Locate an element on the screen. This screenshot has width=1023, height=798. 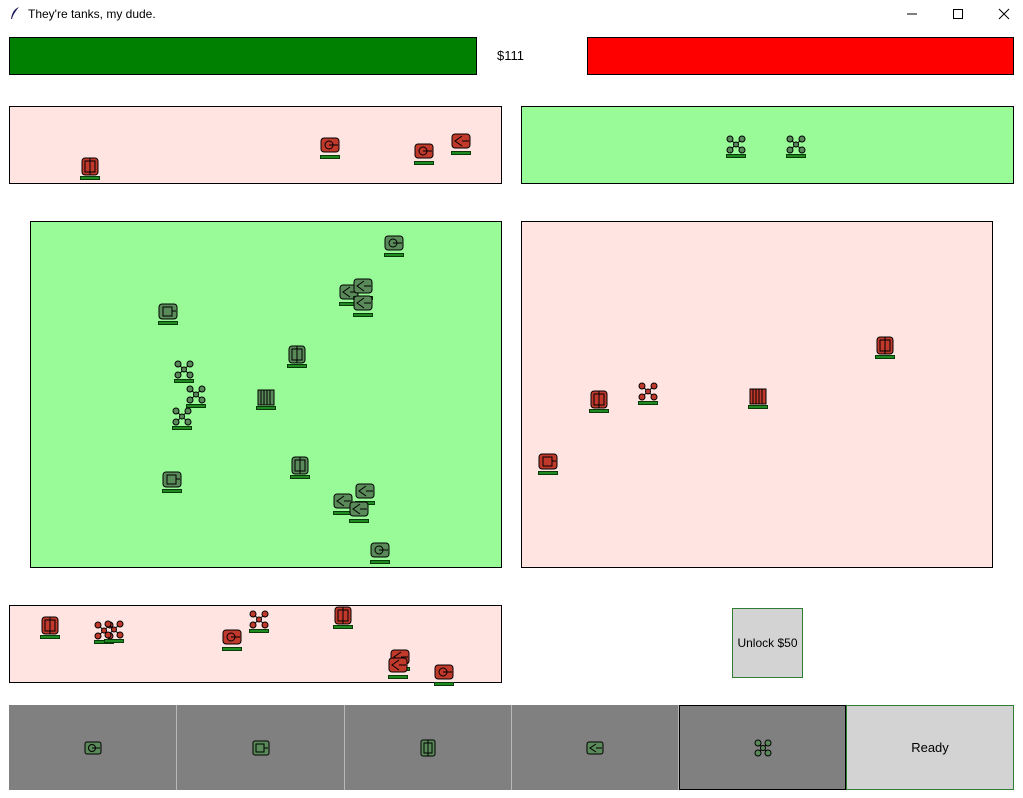
close-button is located at coordinates (1002, 14).